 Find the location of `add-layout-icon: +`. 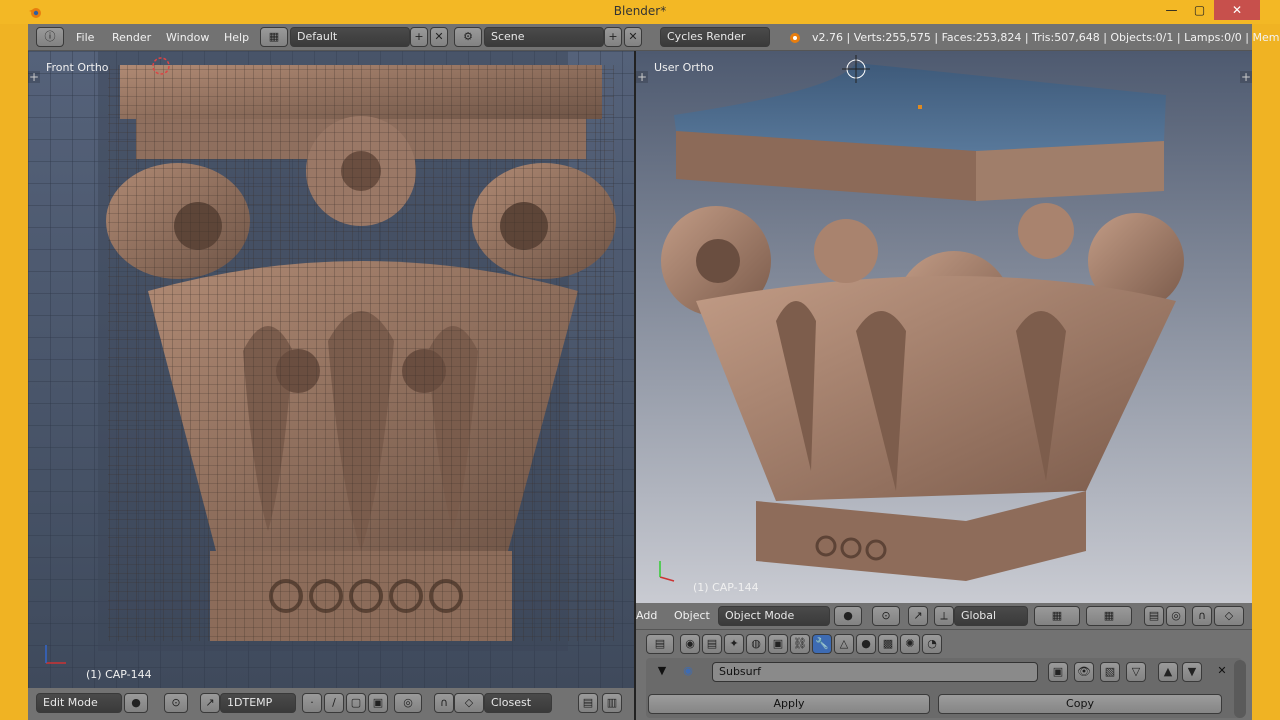

add-layout-icon: + is located at coordinates (419, 37).